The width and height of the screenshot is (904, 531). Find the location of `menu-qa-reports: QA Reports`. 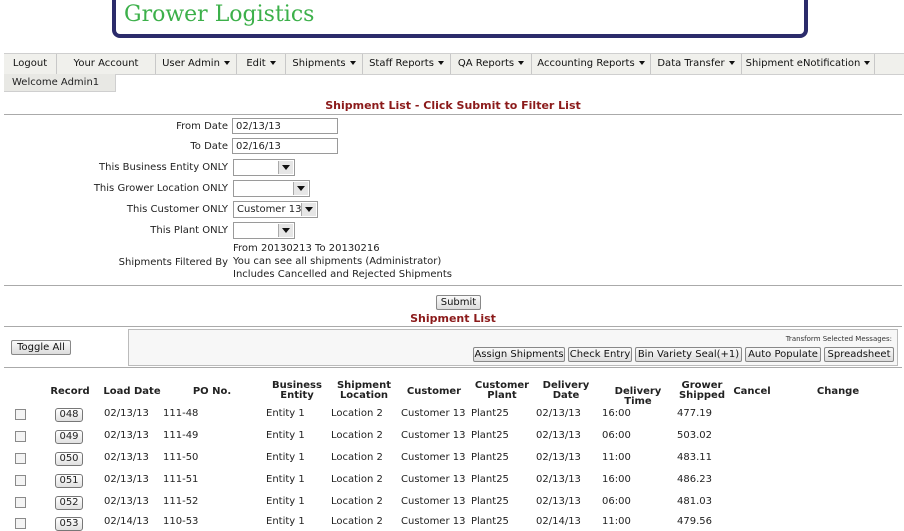

menu-qa-reports: QA Reports is located at coordinates (491, 64).